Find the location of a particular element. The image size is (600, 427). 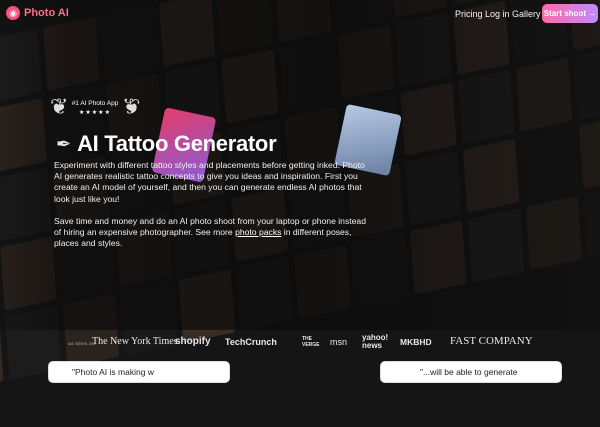

fast-company-logo: FAST COMPANY is located at coordinates (491, 341).